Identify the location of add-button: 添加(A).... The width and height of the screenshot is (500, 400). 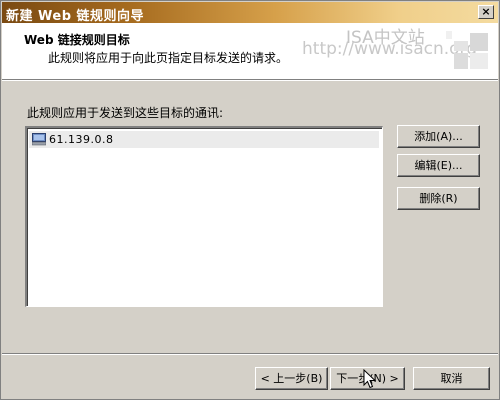
(438, 136).